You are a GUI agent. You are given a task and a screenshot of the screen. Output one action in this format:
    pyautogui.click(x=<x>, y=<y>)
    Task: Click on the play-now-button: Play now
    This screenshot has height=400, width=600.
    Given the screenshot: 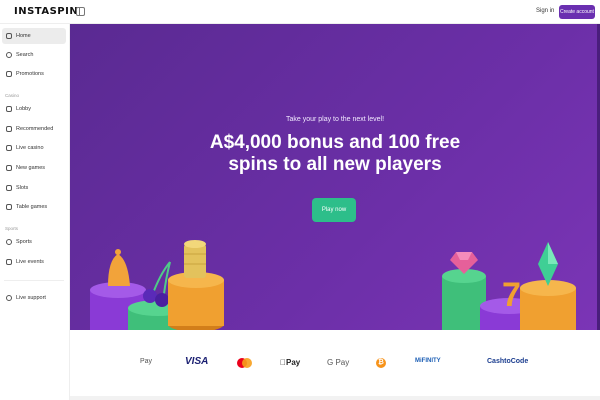 What is the action you would take?
    pyautogui.click(x=334, y=210)
    